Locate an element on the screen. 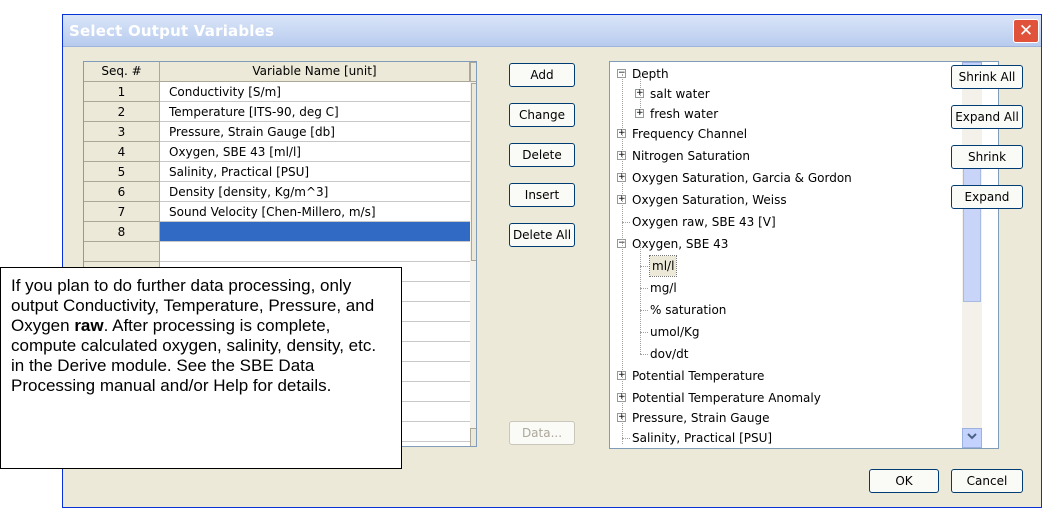  table-row: 2 Temperature [ITS-90, deg C] is located at coordinates (280, 112).